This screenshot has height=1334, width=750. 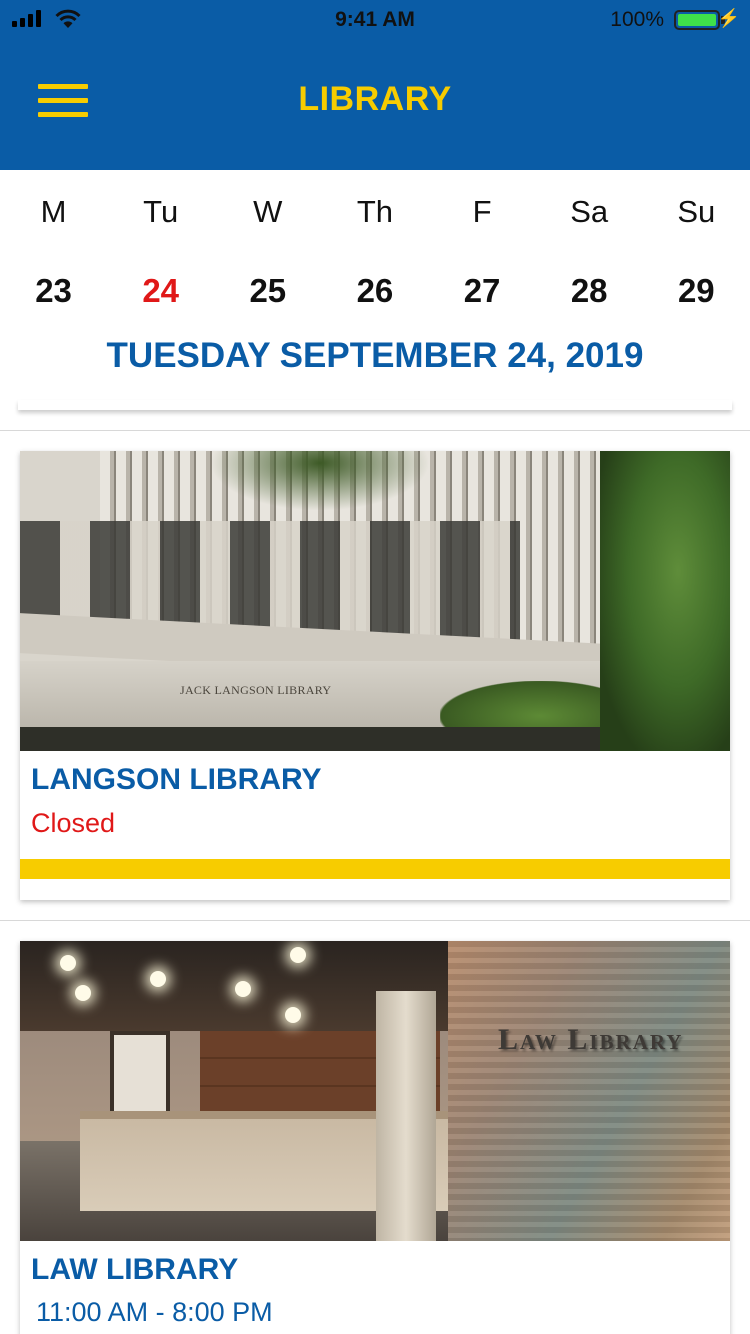 I want to click on date-cell-23: 23, so click(x=53, y=291).